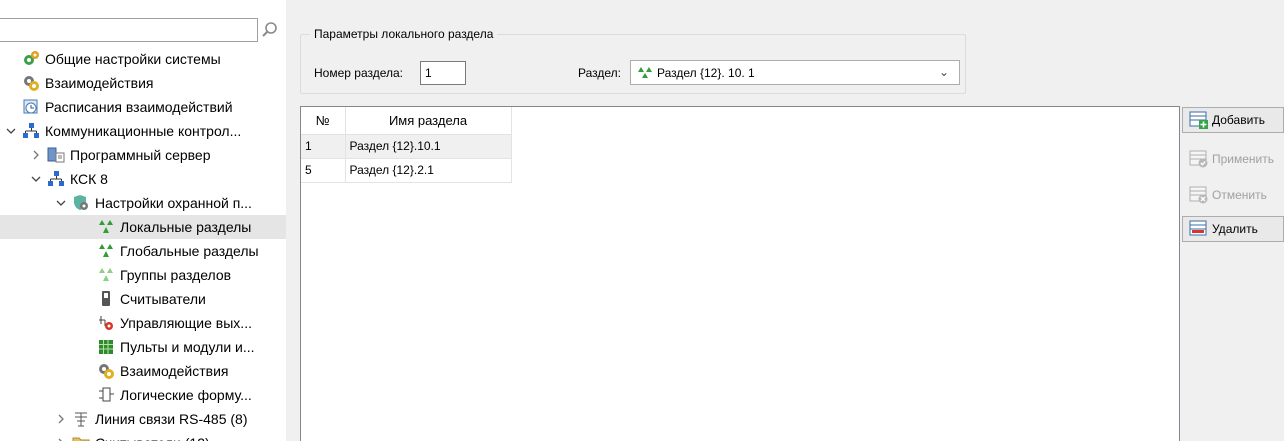 The height and width of the screenshot is (441, 1284). I want to click on rs485-line-icon, so click(81, 419).